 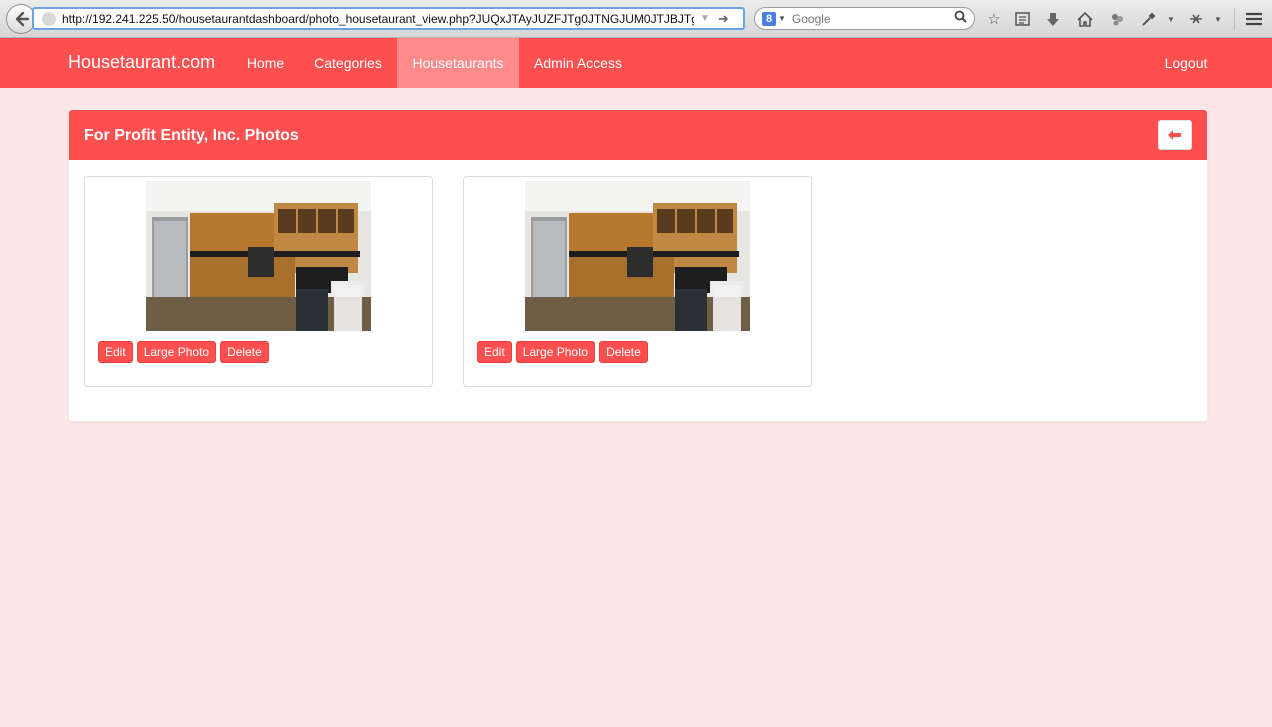 I want to click on nav-housetaurants: Housetaurants, so click(x=458, y=63).